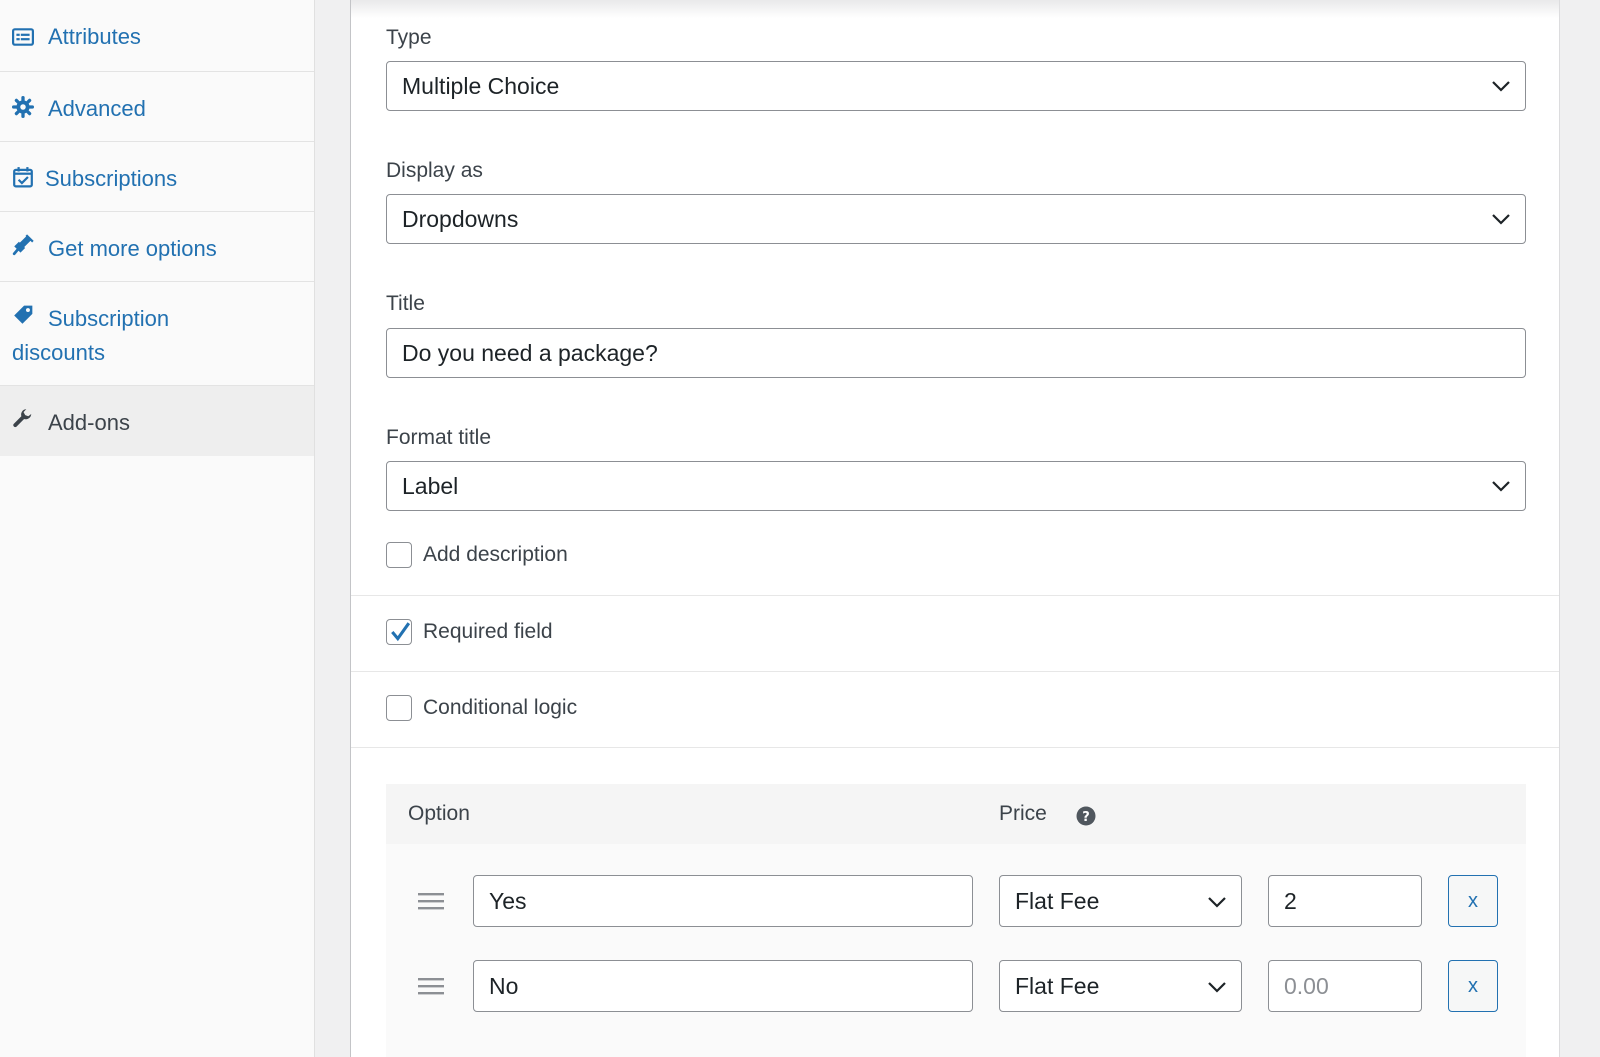 The height and width of the screenshot is (1057, 1600). What do you see at coordinates (94, 36) in the screenshot?
I see `sidebar-item-label: Attributes` at bounding box center [94, 36].